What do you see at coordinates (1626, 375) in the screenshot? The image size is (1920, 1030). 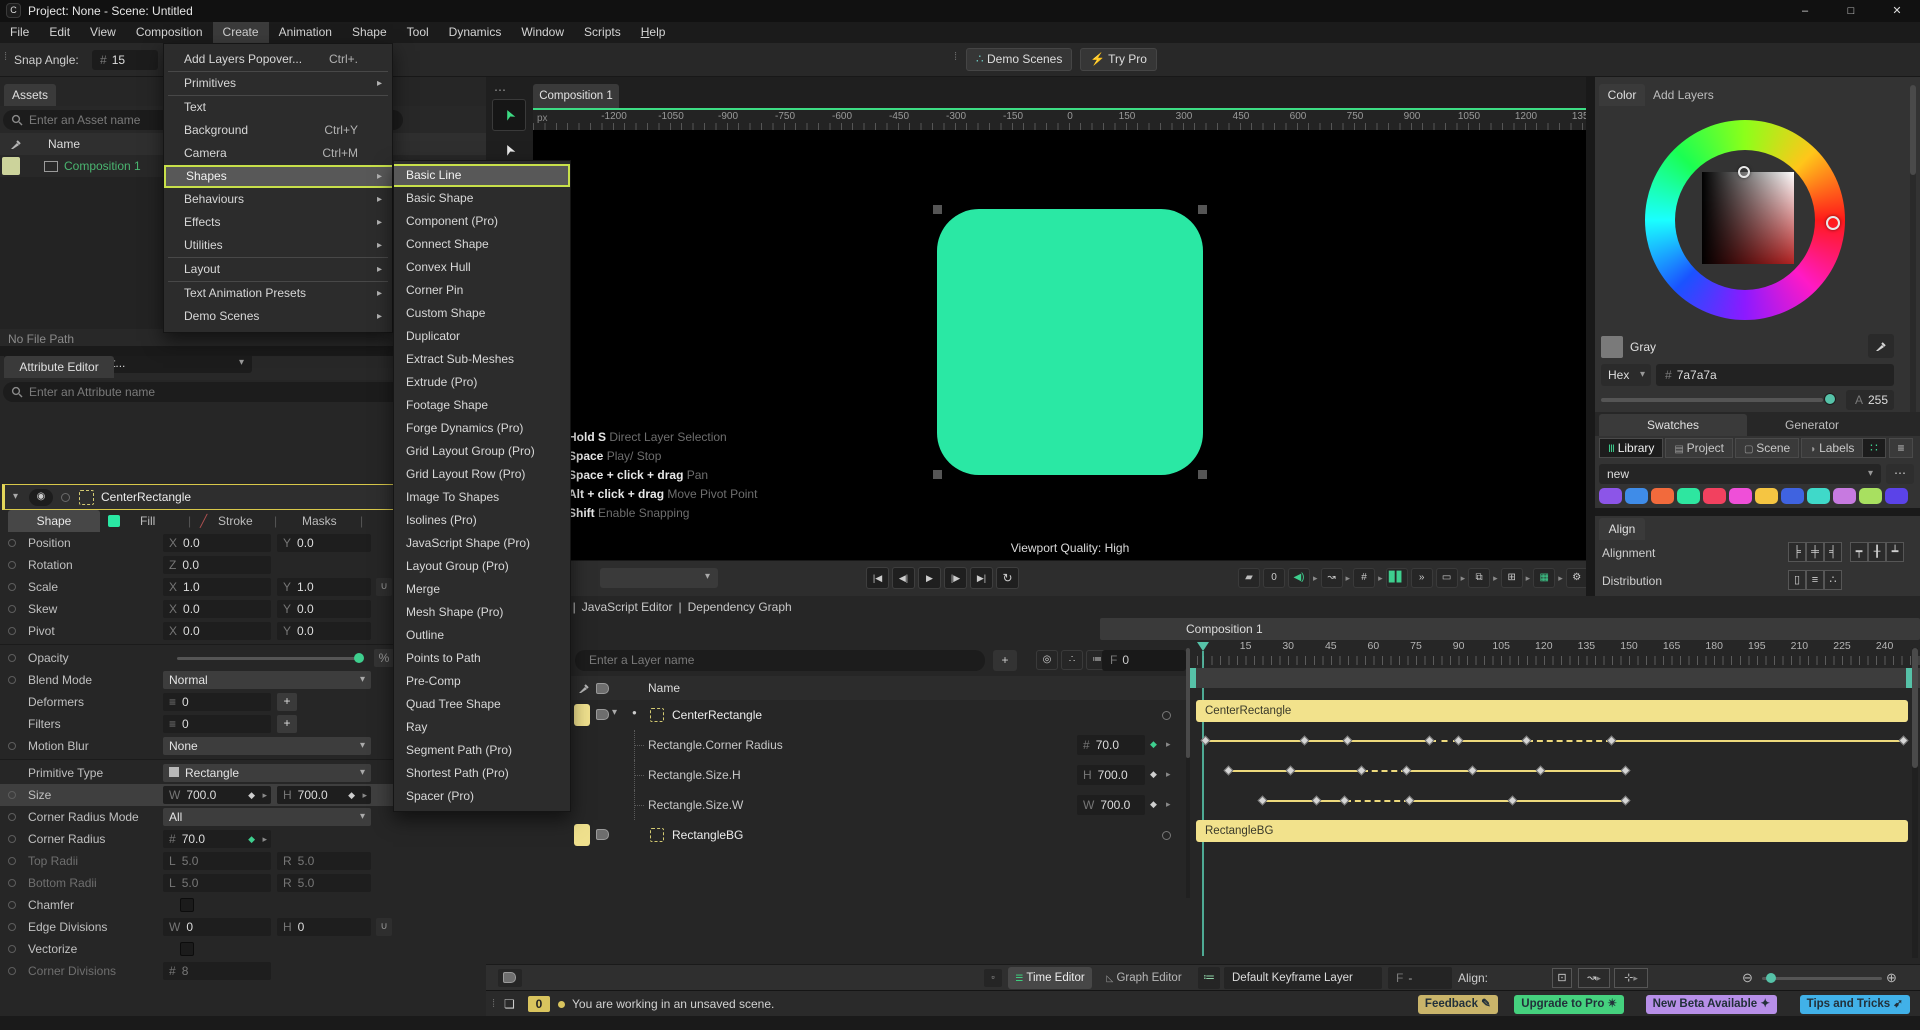 I see `color-mode-dropdown: Hex ▾` at bounding box center [1626, 375].